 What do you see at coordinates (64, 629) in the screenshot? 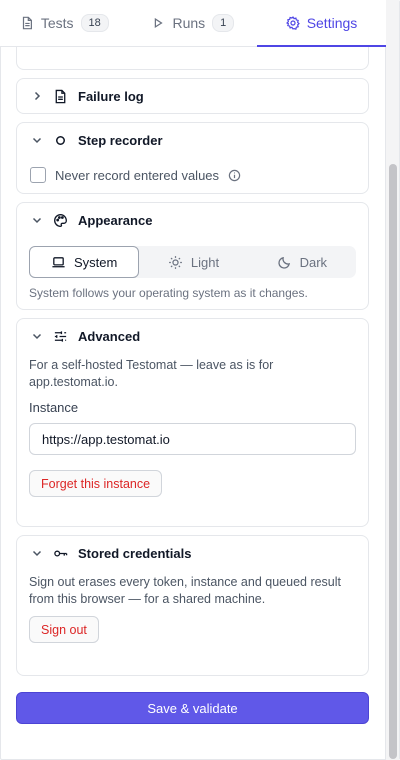
I see `sign-out-button: Sign out` at bounding box center [64, 629].